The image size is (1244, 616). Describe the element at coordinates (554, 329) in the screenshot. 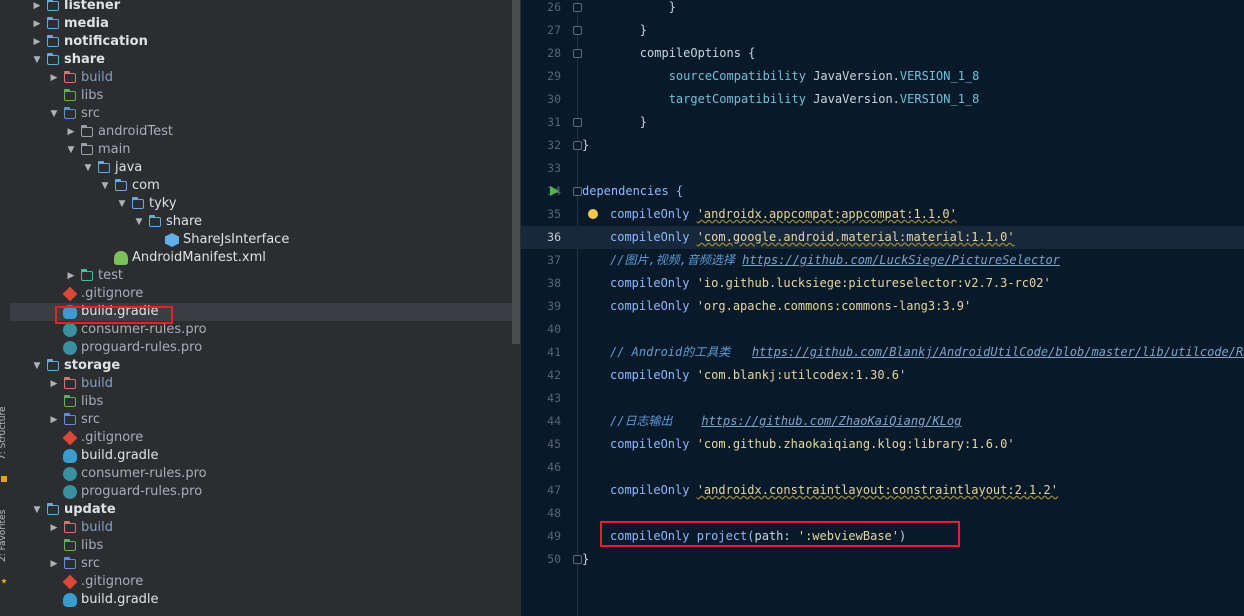

I see `line-number: 40` at that location.